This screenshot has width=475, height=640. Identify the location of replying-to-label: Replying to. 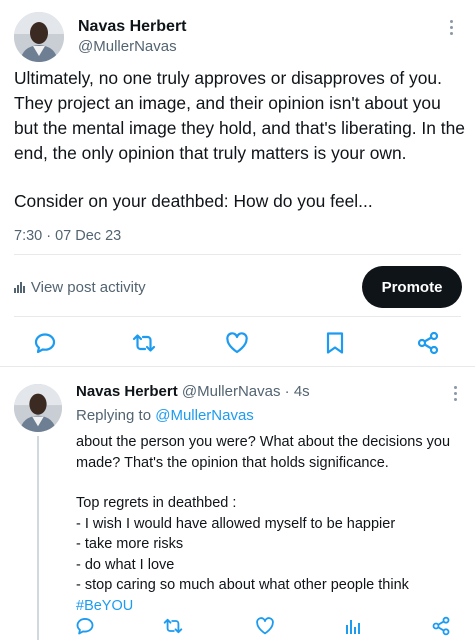
(114, 415).